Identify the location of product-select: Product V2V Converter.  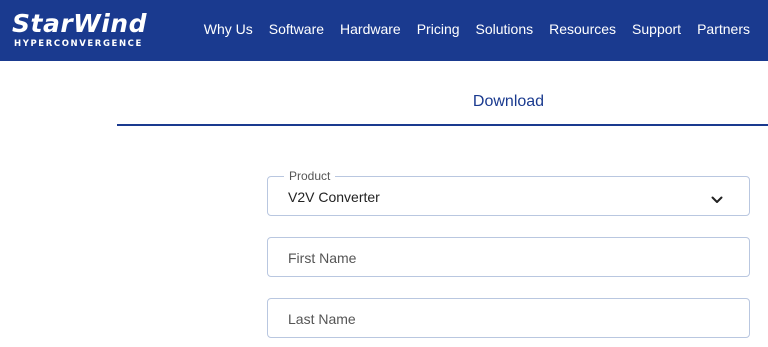
(508, 192).